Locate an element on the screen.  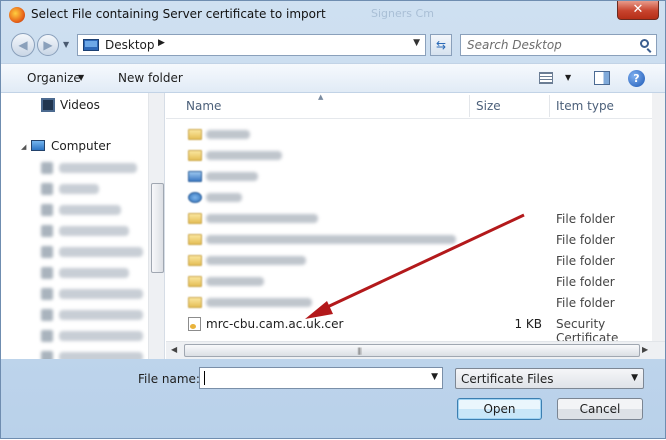
organize-dropdown-icon: ▼ is located at coordinates (81, 77).